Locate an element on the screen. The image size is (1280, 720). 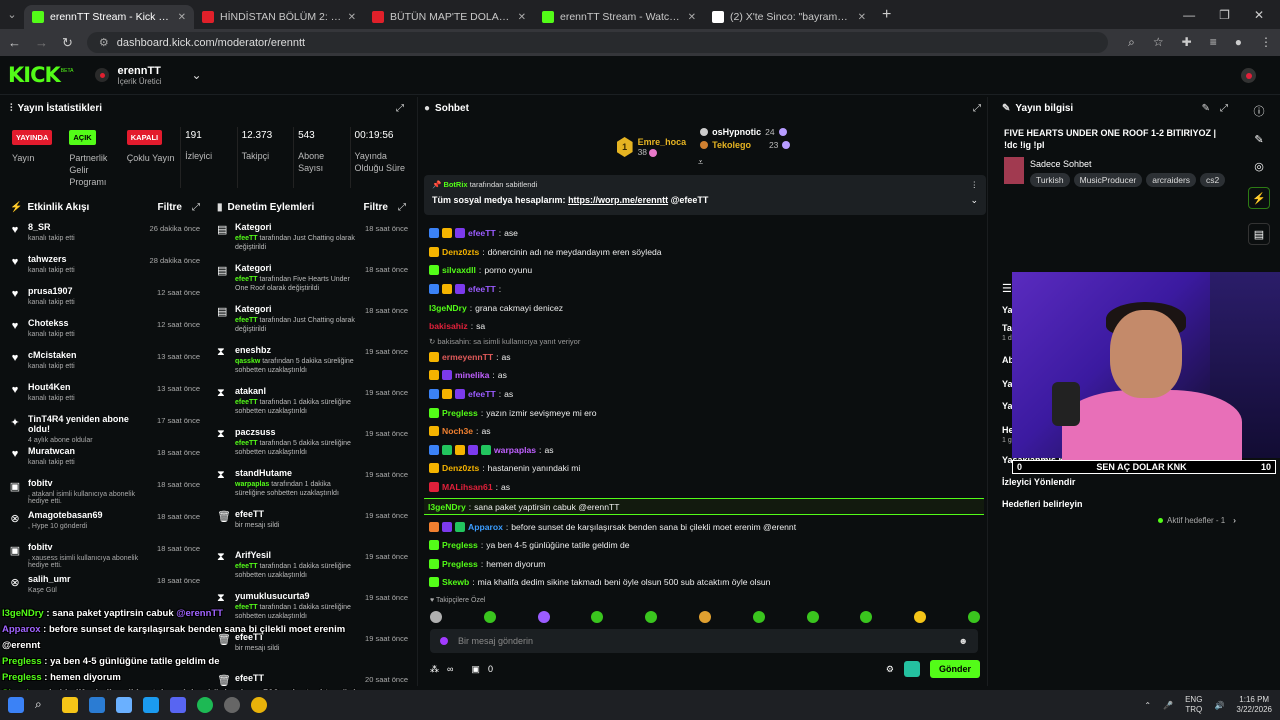
activity-item: ⊗ salih_umr Kaşe Gül 18 saat önce is located at coordinates (105, 586).